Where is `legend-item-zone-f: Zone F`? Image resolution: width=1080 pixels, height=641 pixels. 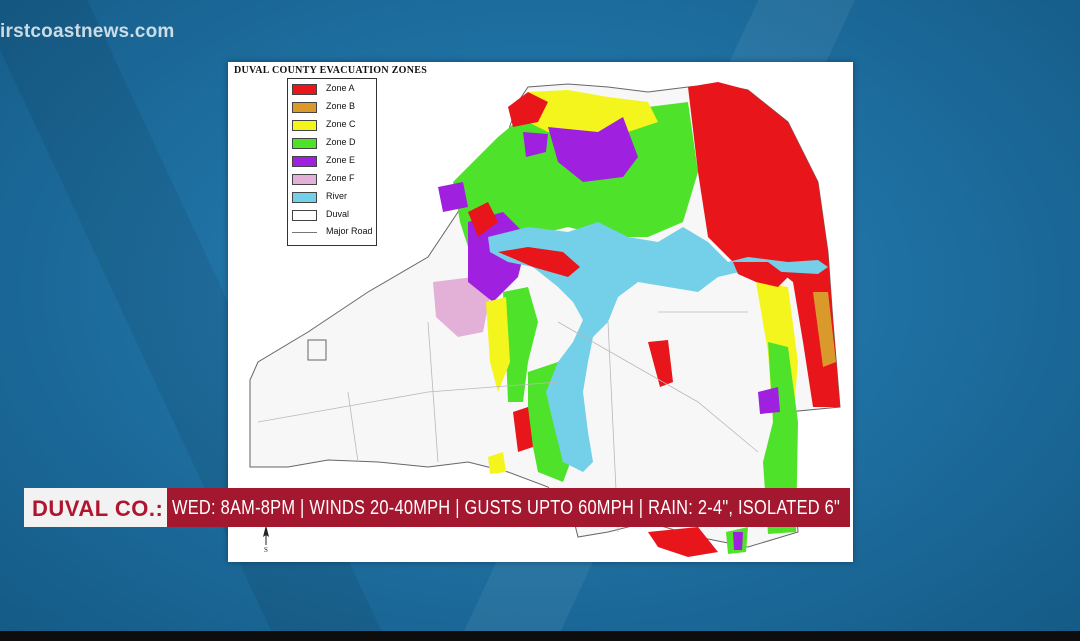 legend-item-zone-f: Zone F is located at coordinates (334, 179).